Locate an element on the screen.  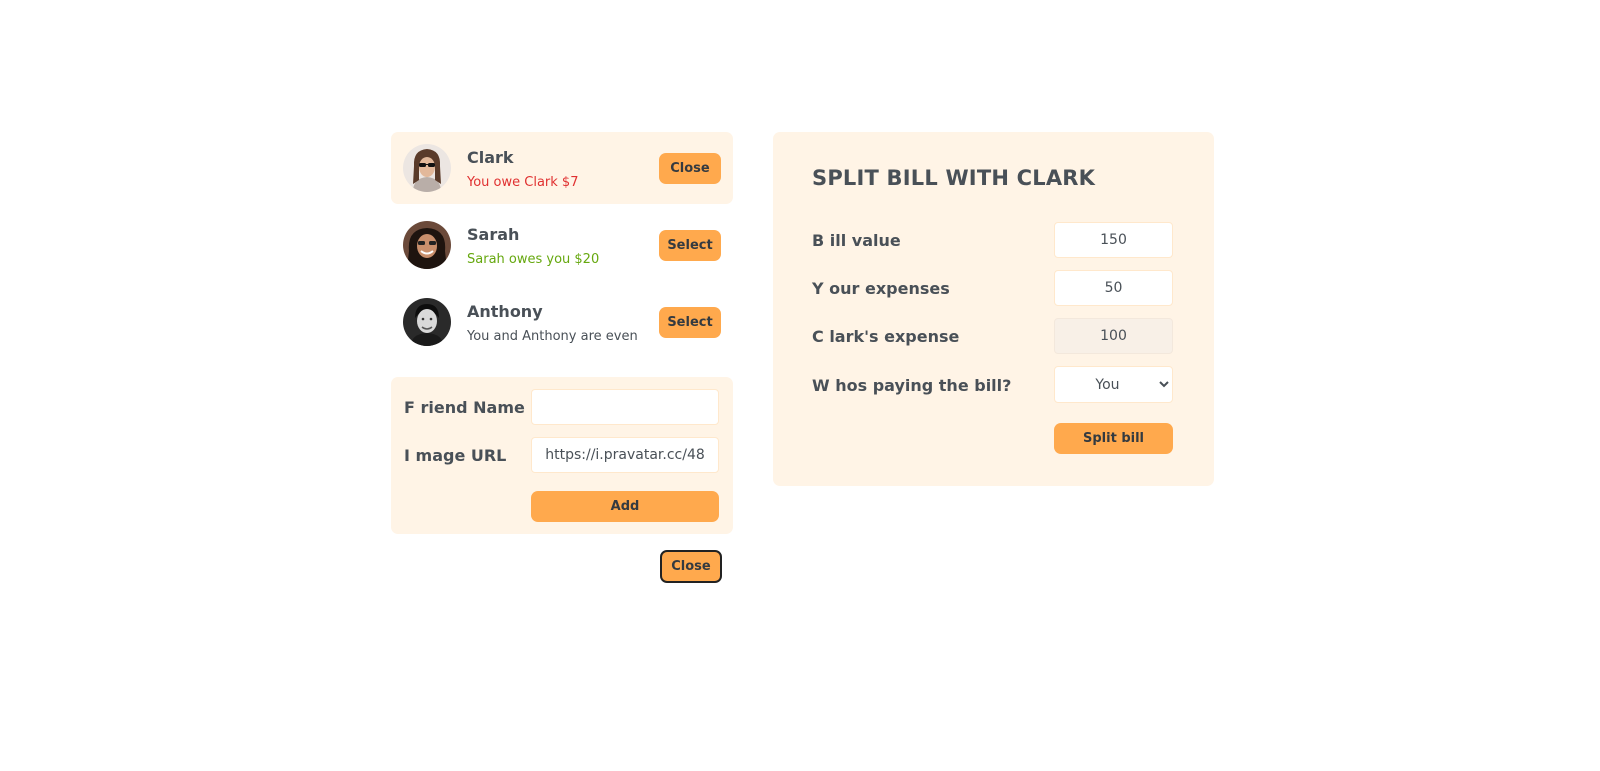
friend-expense-input is located at coordinates (1113, 336).